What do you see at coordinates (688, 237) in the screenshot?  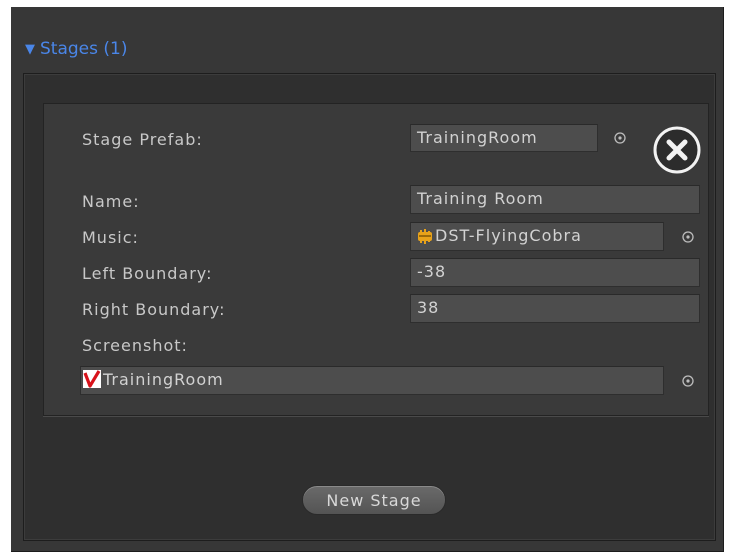 I see `music-picker-icon` at bounding box center [688, 237].